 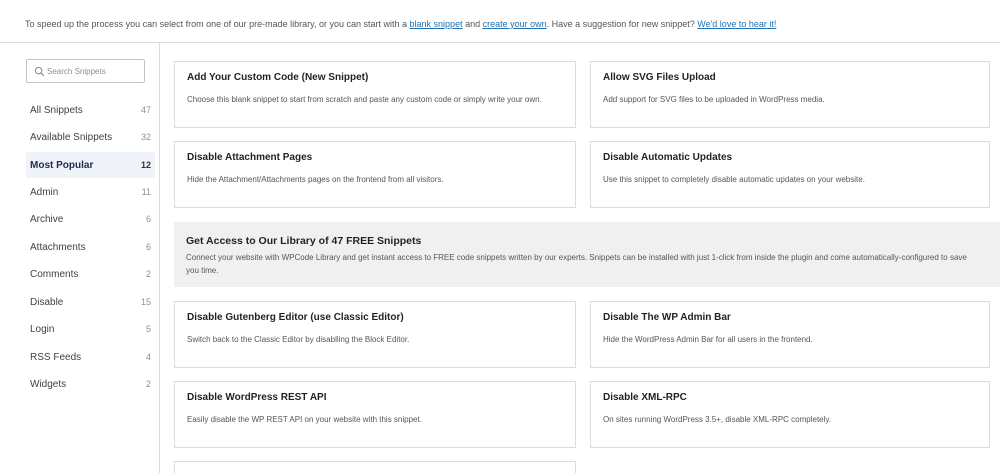 I want to click on category-count: 4, so click(x=148, y=357).